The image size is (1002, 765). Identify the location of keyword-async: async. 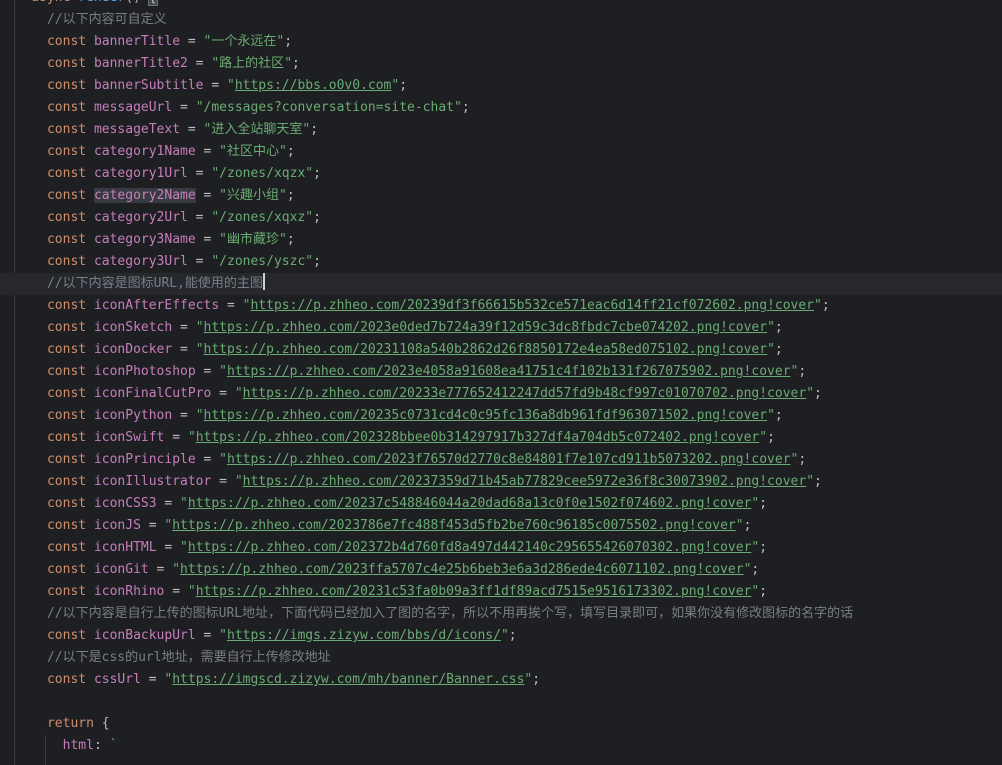
(50, 2).